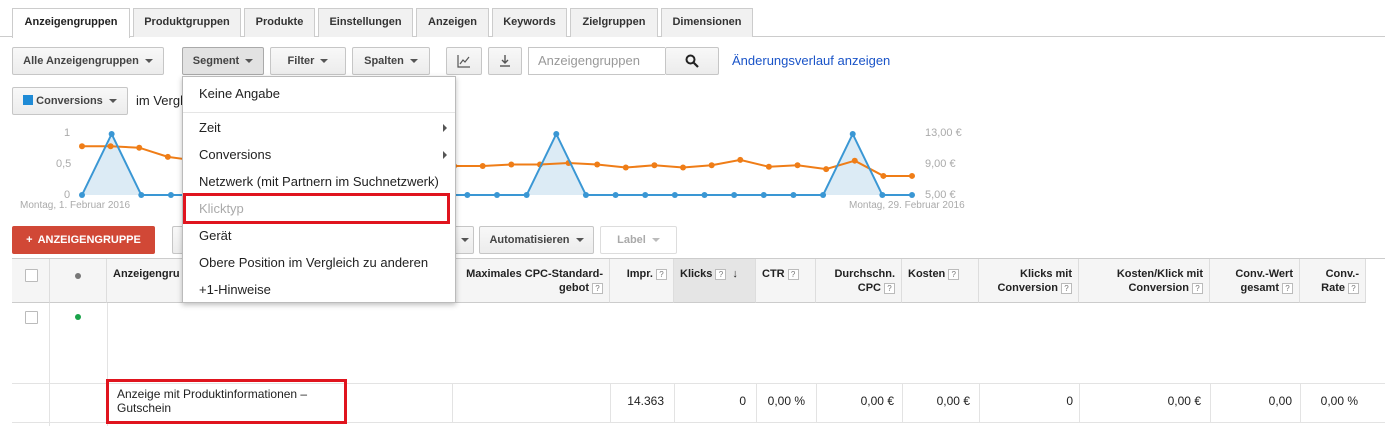 The height and width of the screenshot is (426, 1385). Describe the element at coordinates (210, 127) in the screenshot. I see `menu-item-time-label: Zeit` at that location.